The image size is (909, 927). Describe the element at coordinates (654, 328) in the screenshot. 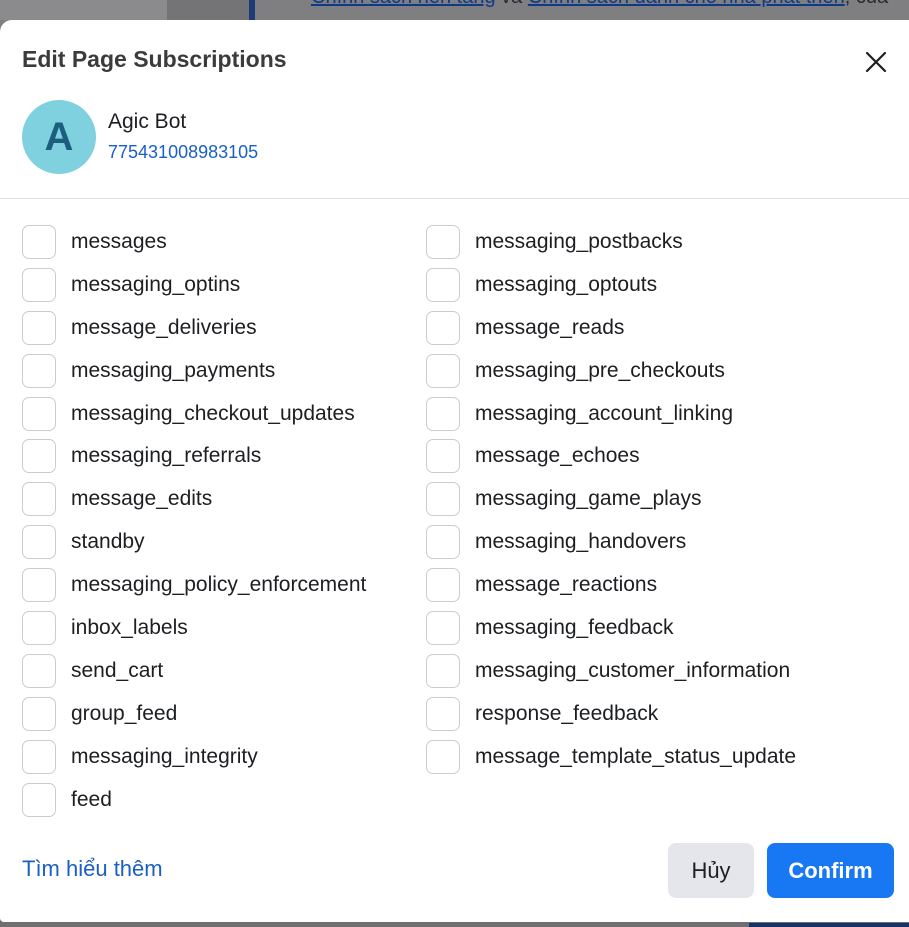

I see `subscription-field: message_reads` at that location.